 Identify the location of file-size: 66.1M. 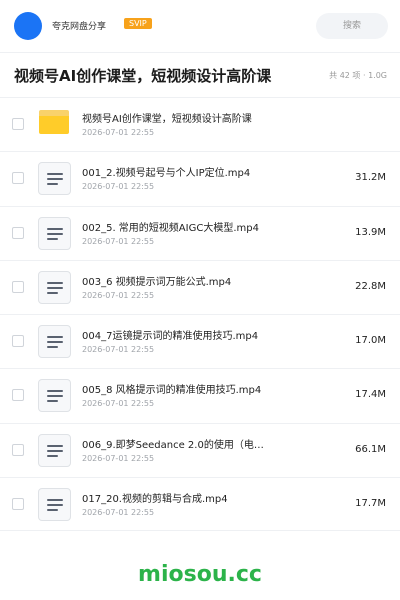
(370, 449).